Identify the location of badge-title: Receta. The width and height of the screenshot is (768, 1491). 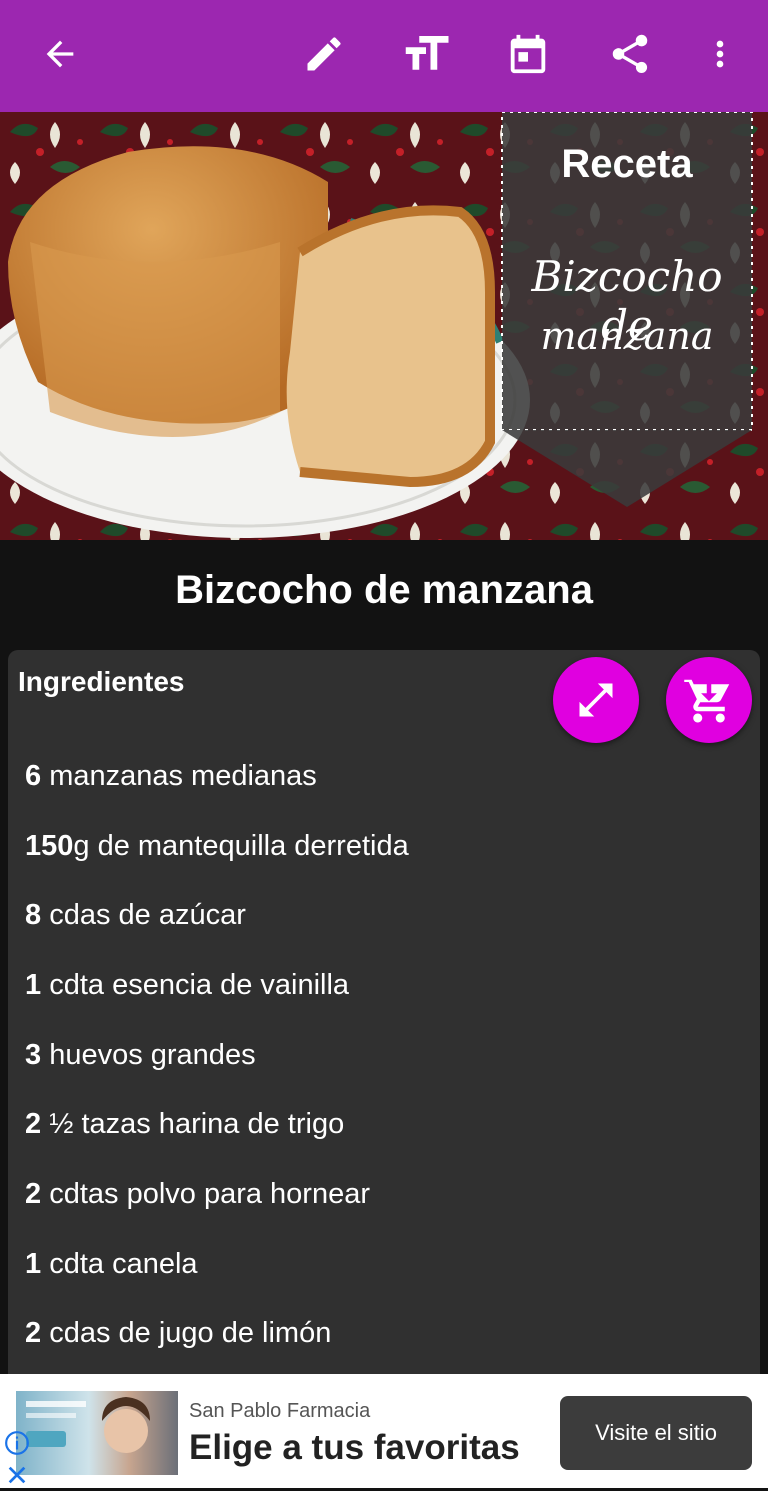
(627, 164).